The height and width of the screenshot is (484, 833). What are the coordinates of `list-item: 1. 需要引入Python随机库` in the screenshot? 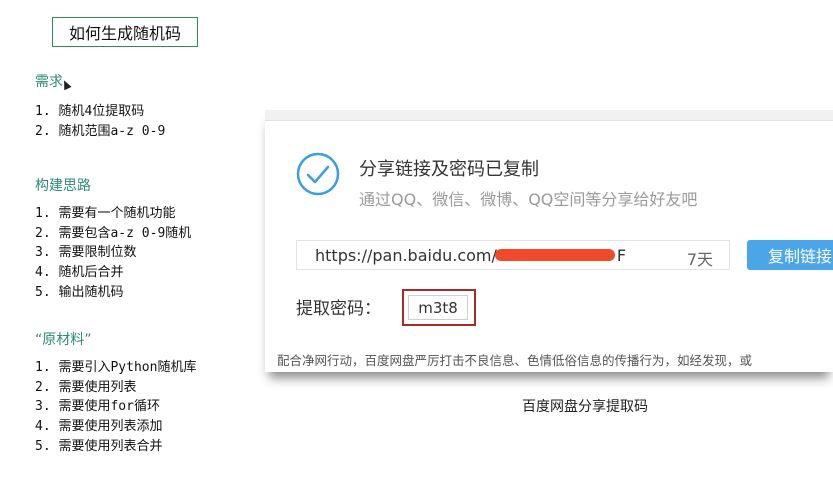 It's located at (116, 367).